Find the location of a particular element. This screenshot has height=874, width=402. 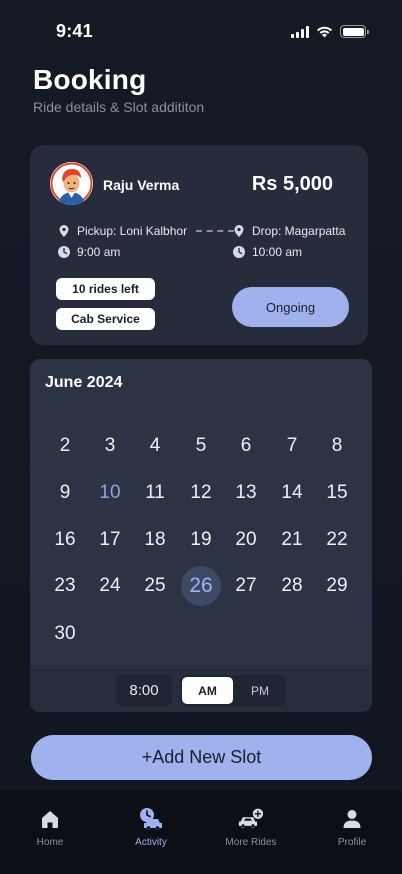

calendar-day: 29 is located at coordinates (337, 586).